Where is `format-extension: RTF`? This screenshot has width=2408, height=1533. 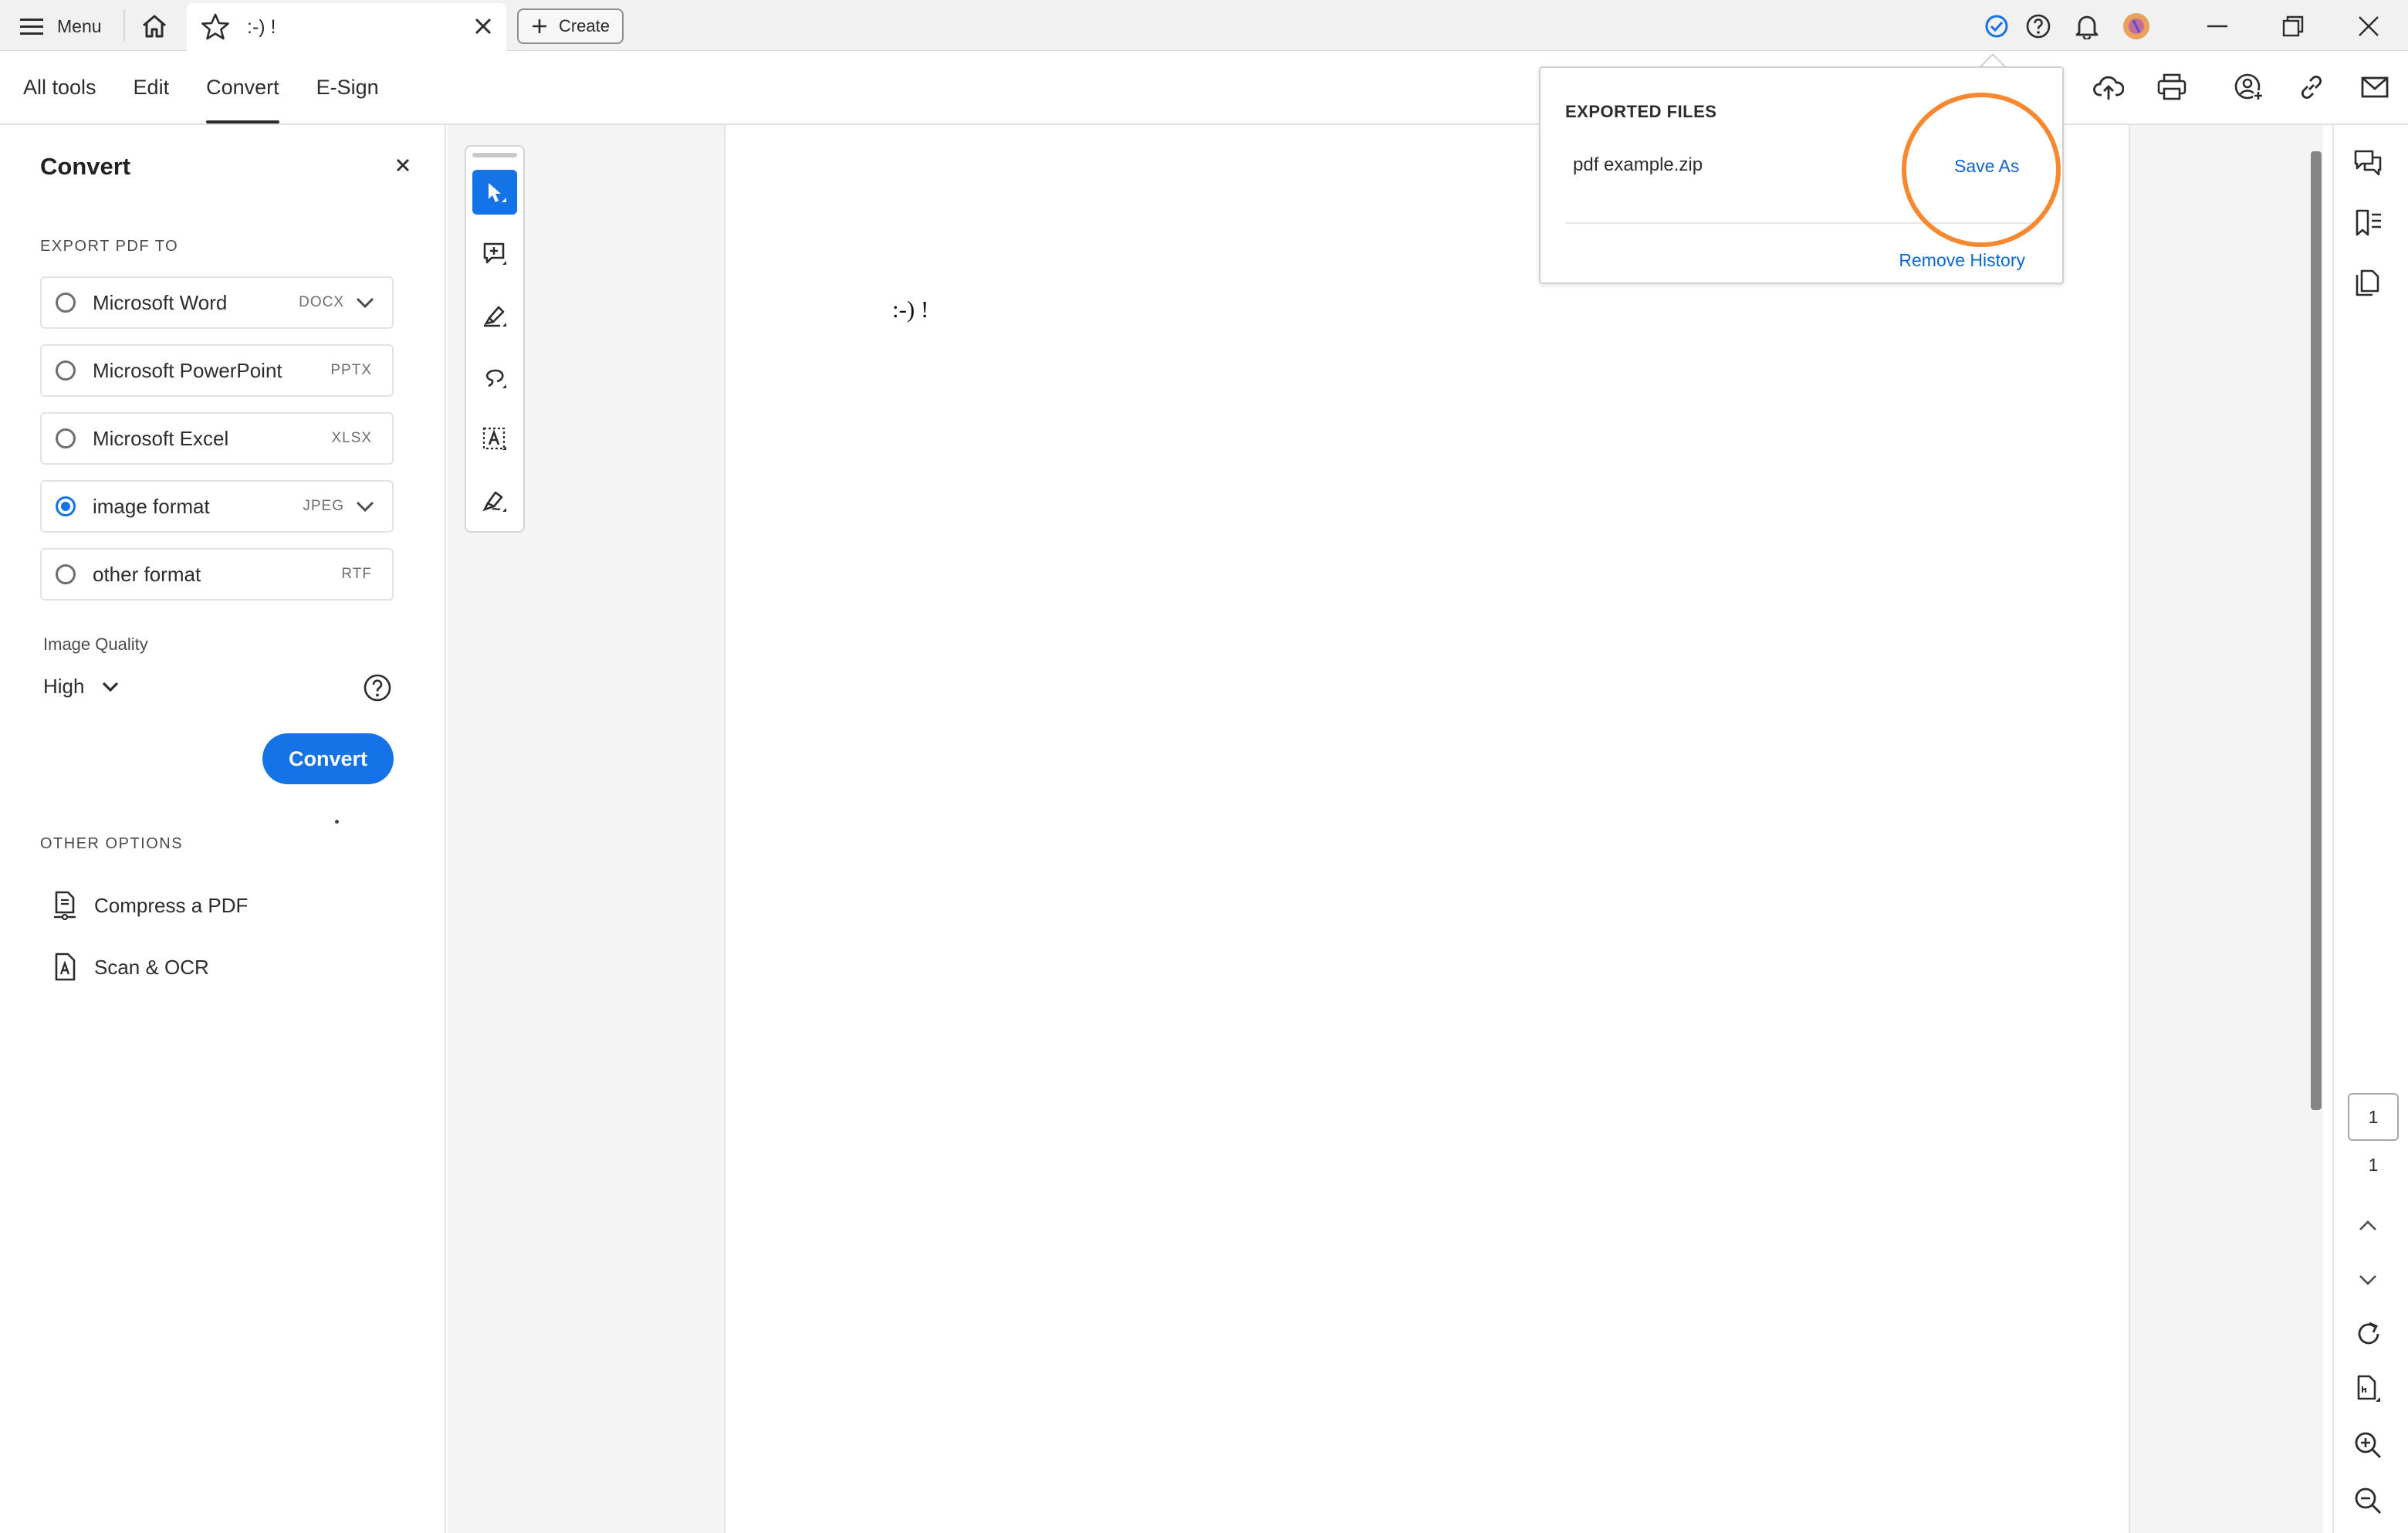
format-extension: RTF is located at coordinates (357, 574).